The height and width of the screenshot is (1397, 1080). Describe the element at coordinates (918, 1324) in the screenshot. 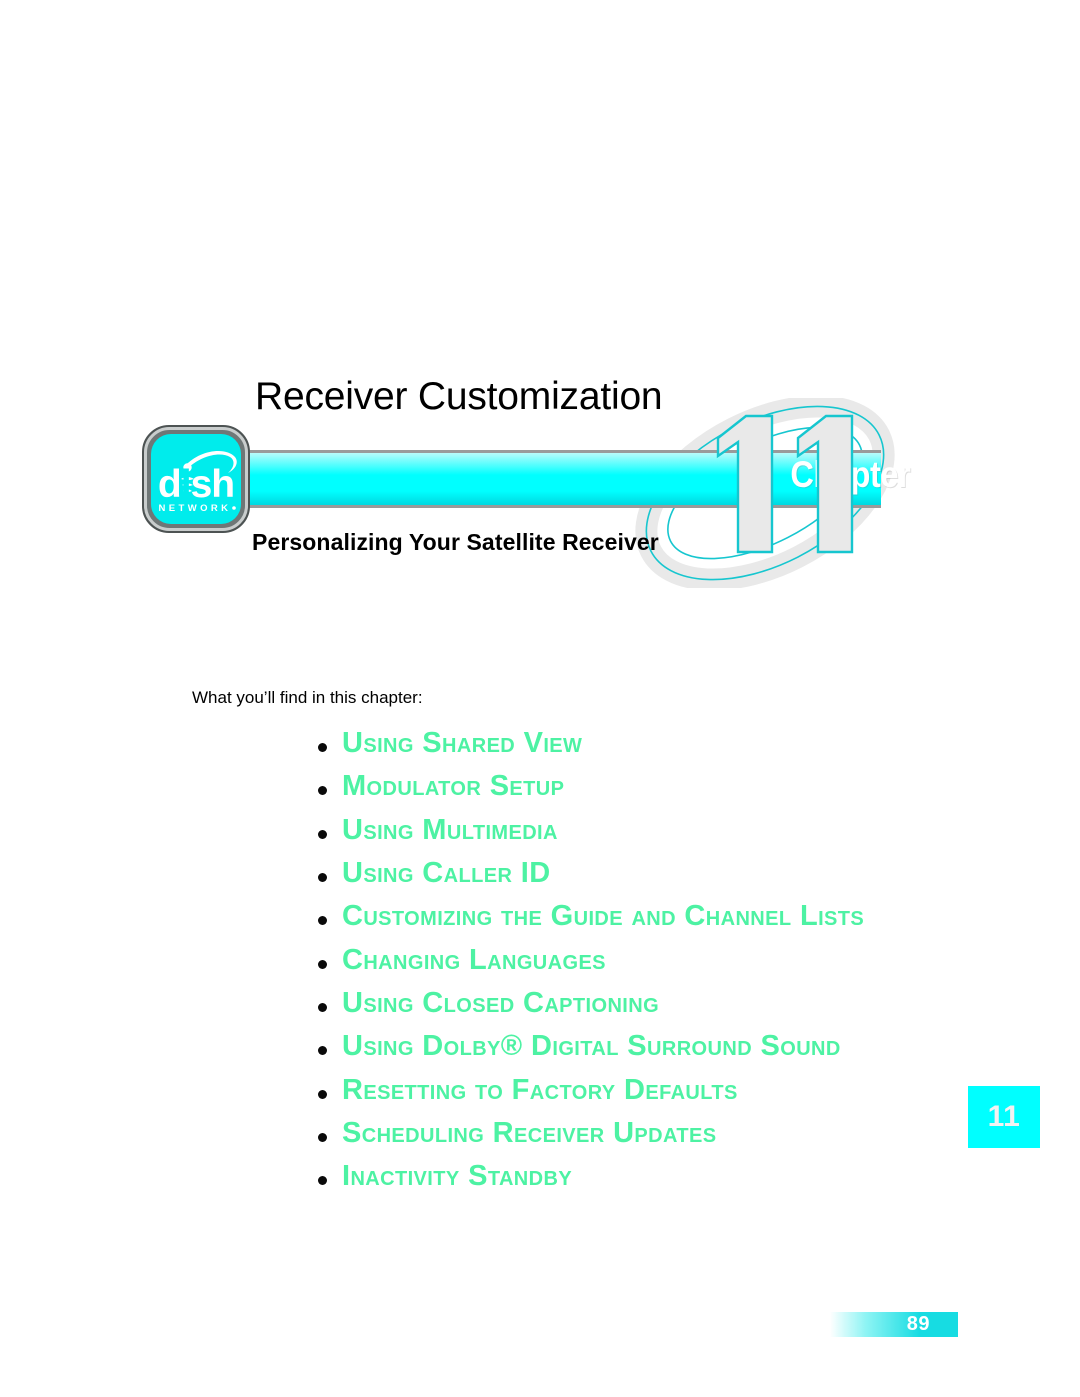

I see `page-number: 89` at that location.